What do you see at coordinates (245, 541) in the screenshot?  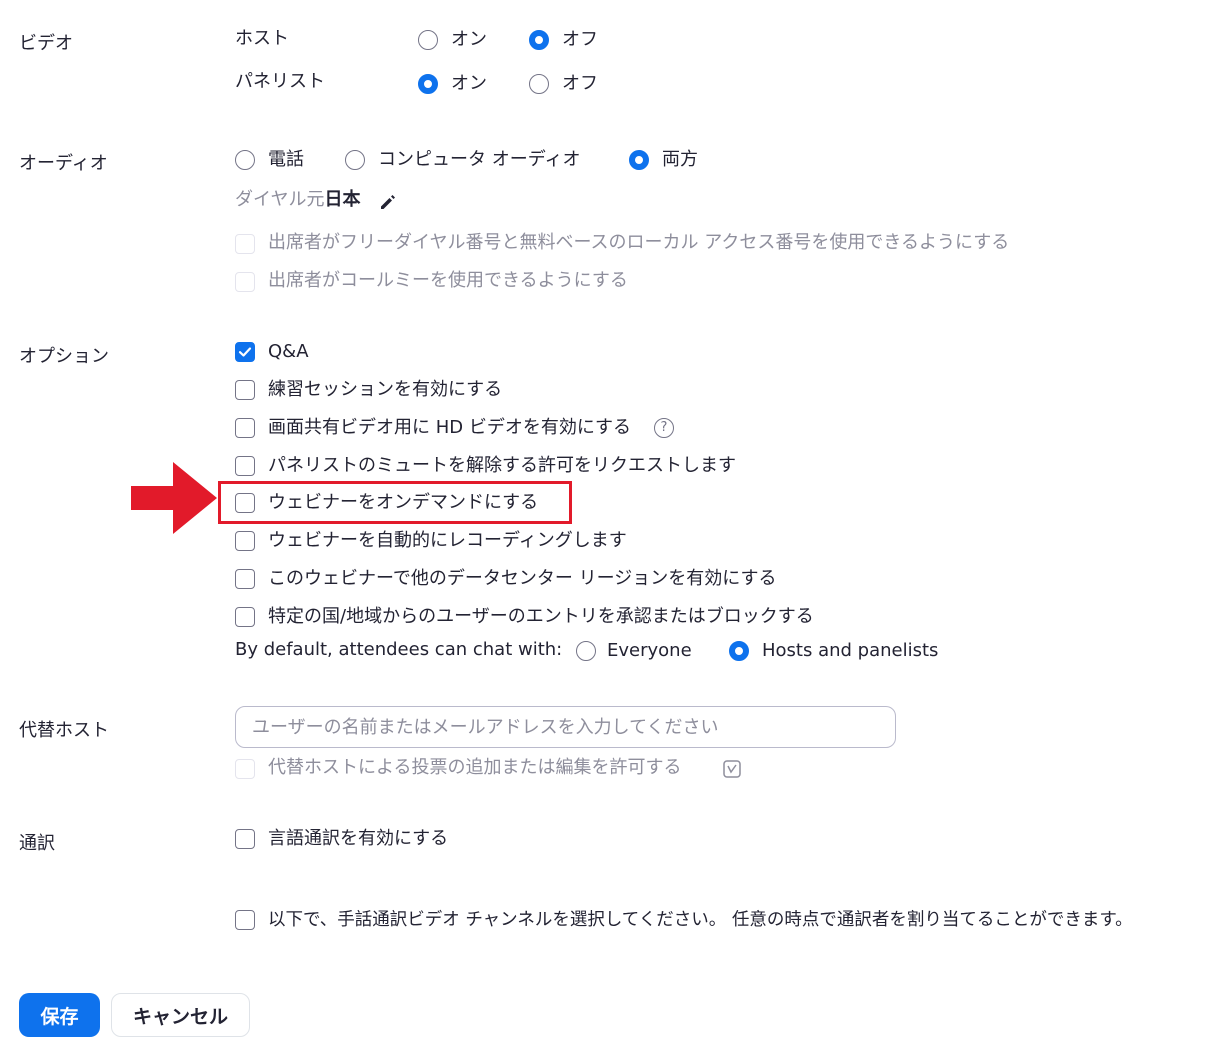 I see `auto-record-checkbox` at bounding box center [245, 541].